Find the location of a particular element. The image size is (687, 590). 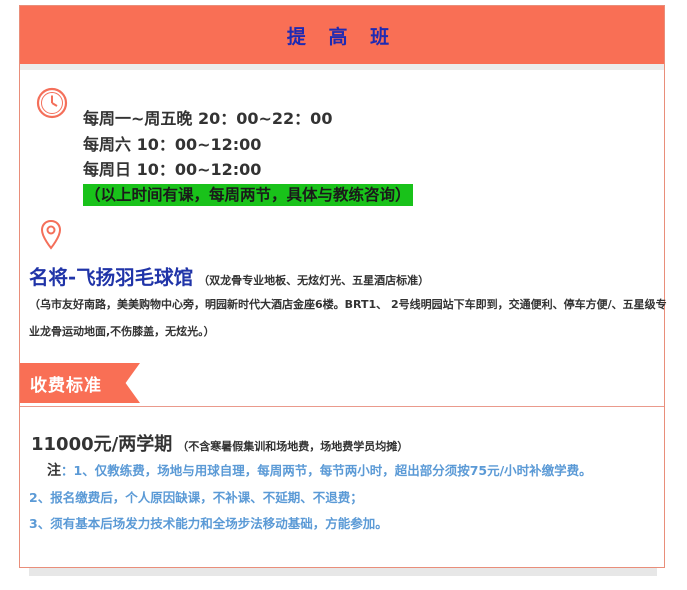

notes-label: 注 is located at coordinates (54, 471).